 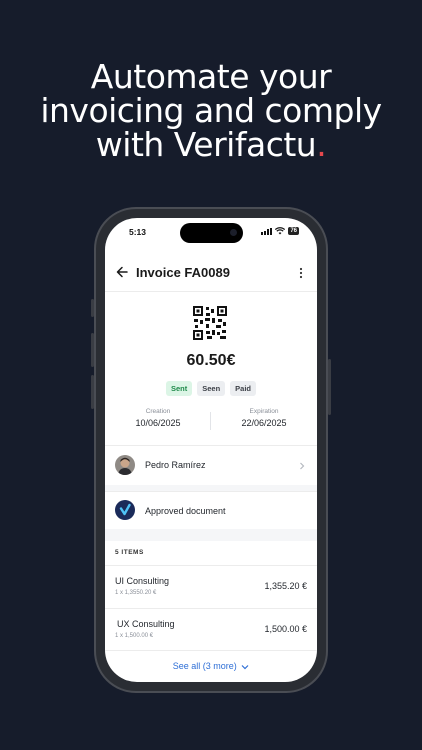 I want to click on app-bar: Invoice FA0089, so click(x=211, y=274).